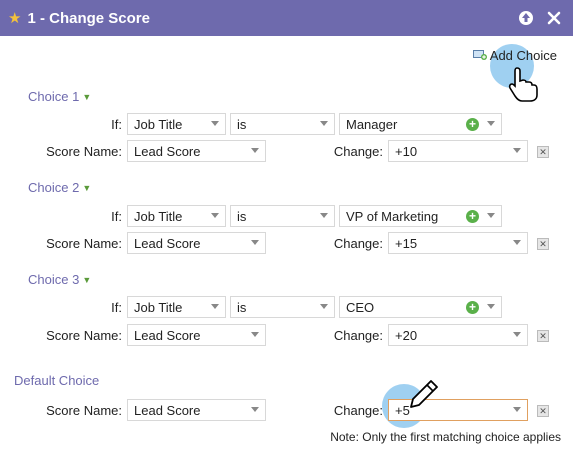 The image size is (573, 456). I want to click on dialog-titlebar: ★ 1 - Change Score, so click(286, 18).